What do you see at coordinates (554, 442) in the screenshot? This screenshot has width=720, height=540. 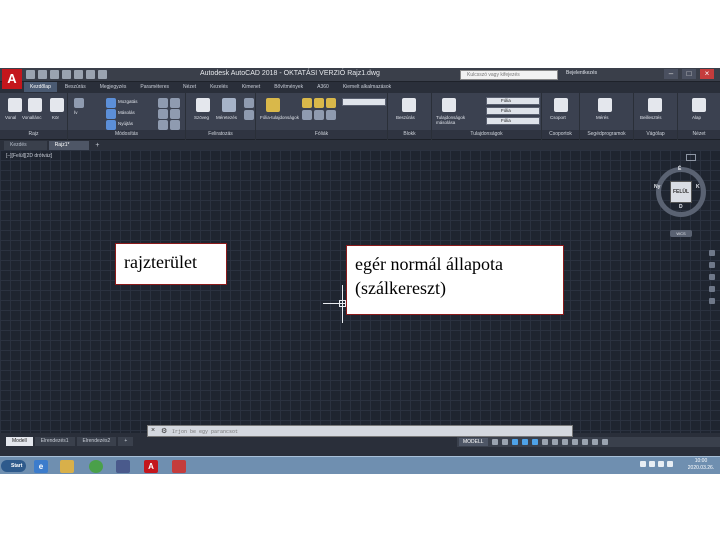 I see `annotation-scale-icon` at bounding box center [554, 442].